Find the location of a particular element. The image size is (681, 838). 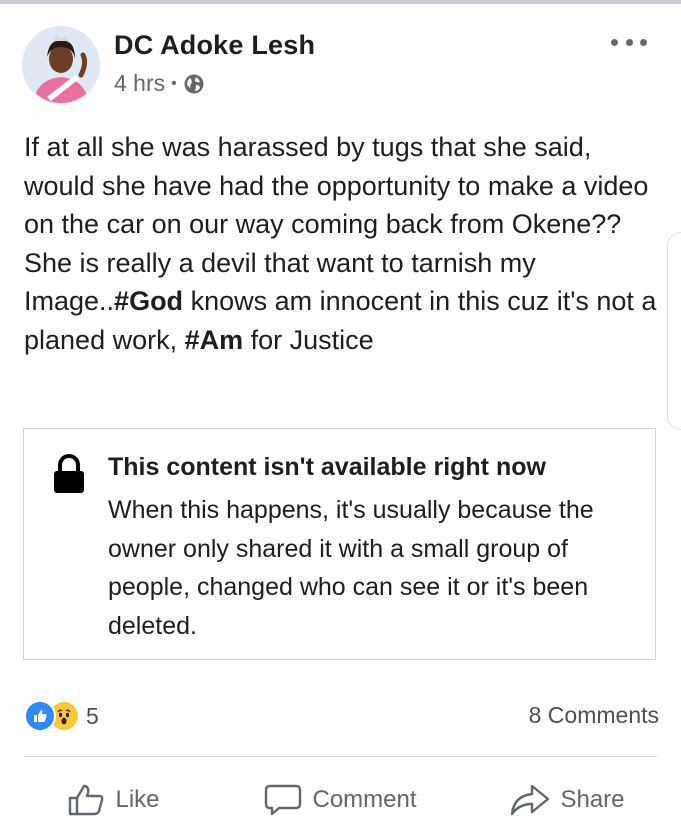

like-button: Like is located at coordinates (113, 800).